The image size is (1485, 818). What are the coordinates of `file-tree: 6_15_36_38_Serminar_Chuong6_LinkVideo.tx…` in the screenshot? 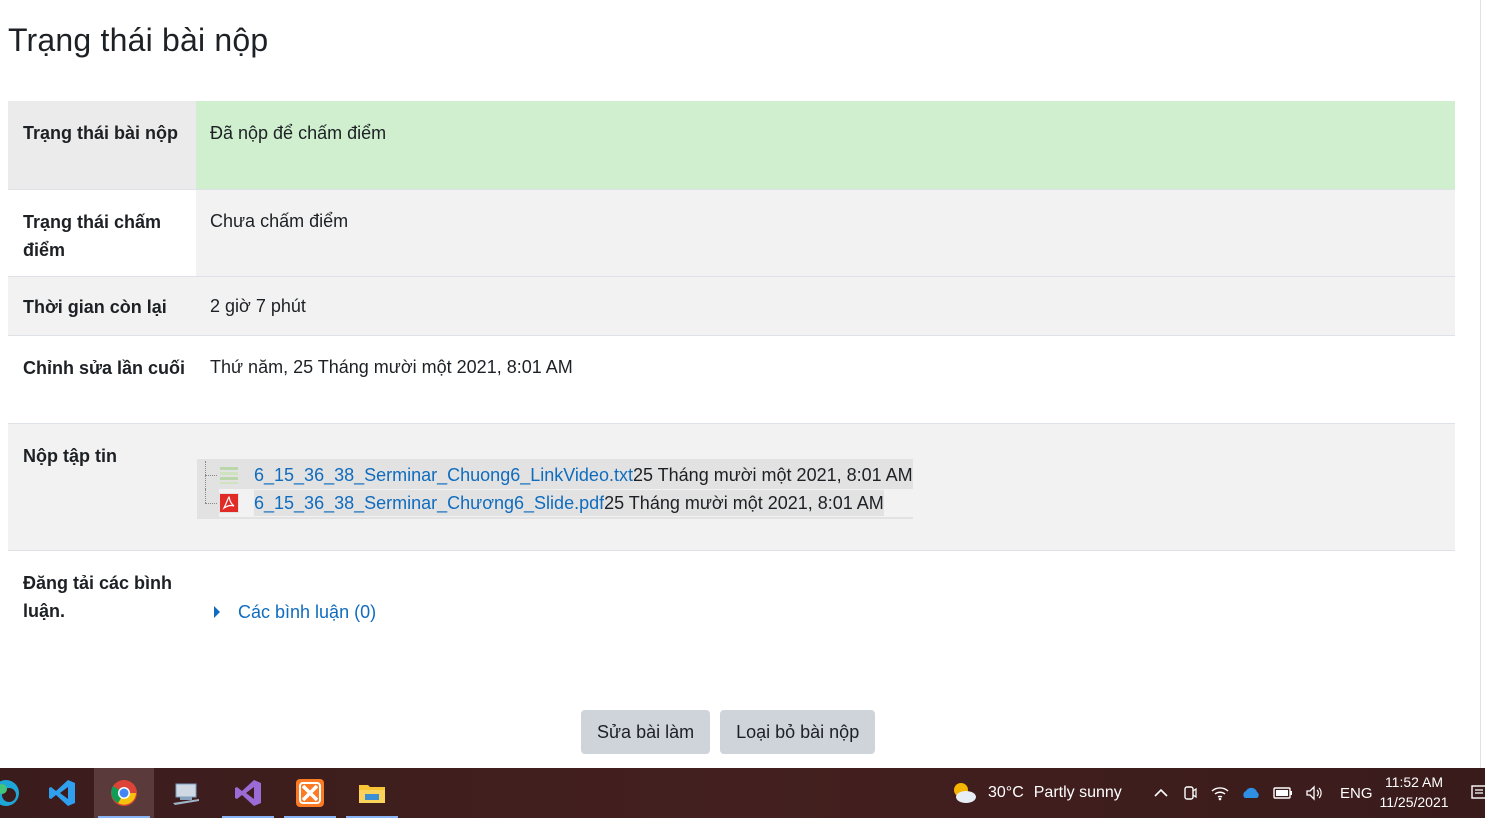 It's located at (555, 488).